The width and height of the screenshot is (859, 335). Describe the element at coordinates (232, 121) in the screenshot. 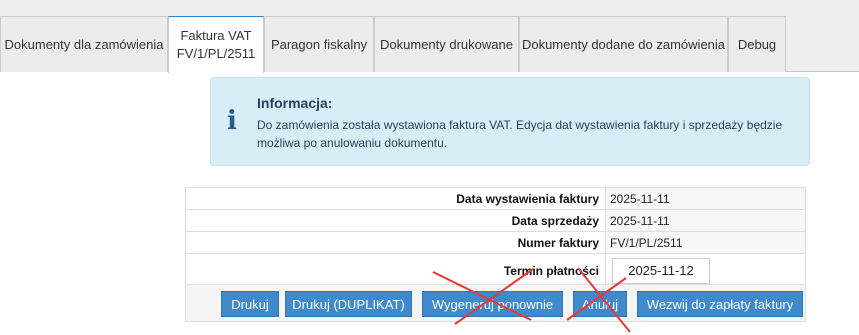

I see `info-icon: i` at that location.